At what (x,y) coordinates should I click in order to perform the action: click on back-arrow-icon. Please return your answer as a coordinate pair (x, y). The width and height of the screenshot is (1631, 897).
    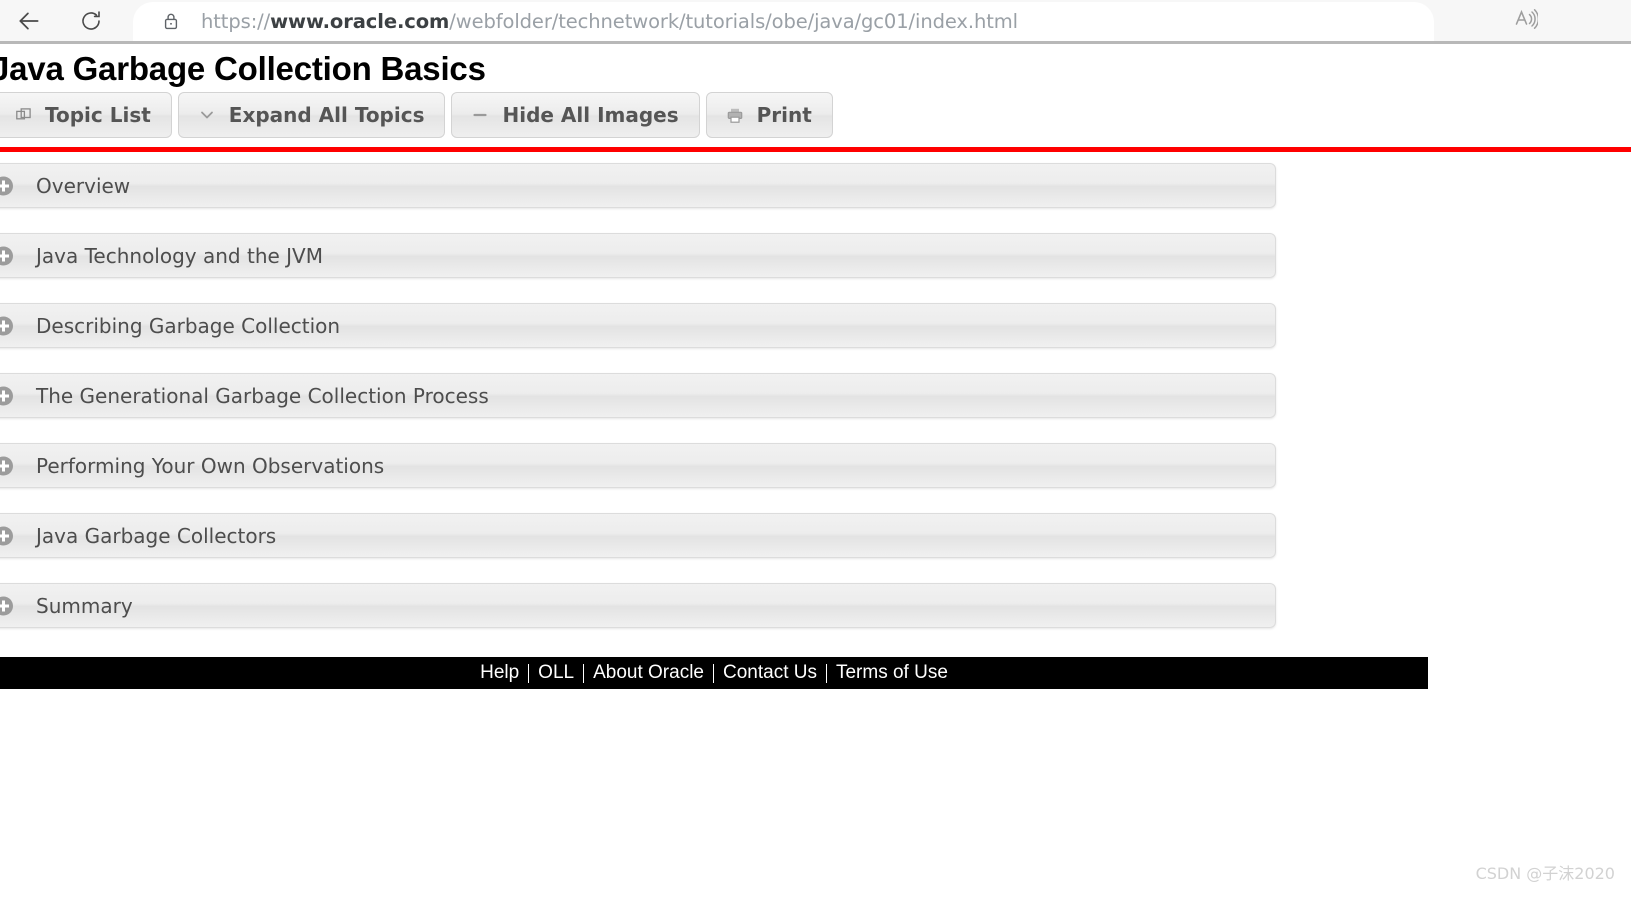
    Looking at the image, I should click on (29, 21).